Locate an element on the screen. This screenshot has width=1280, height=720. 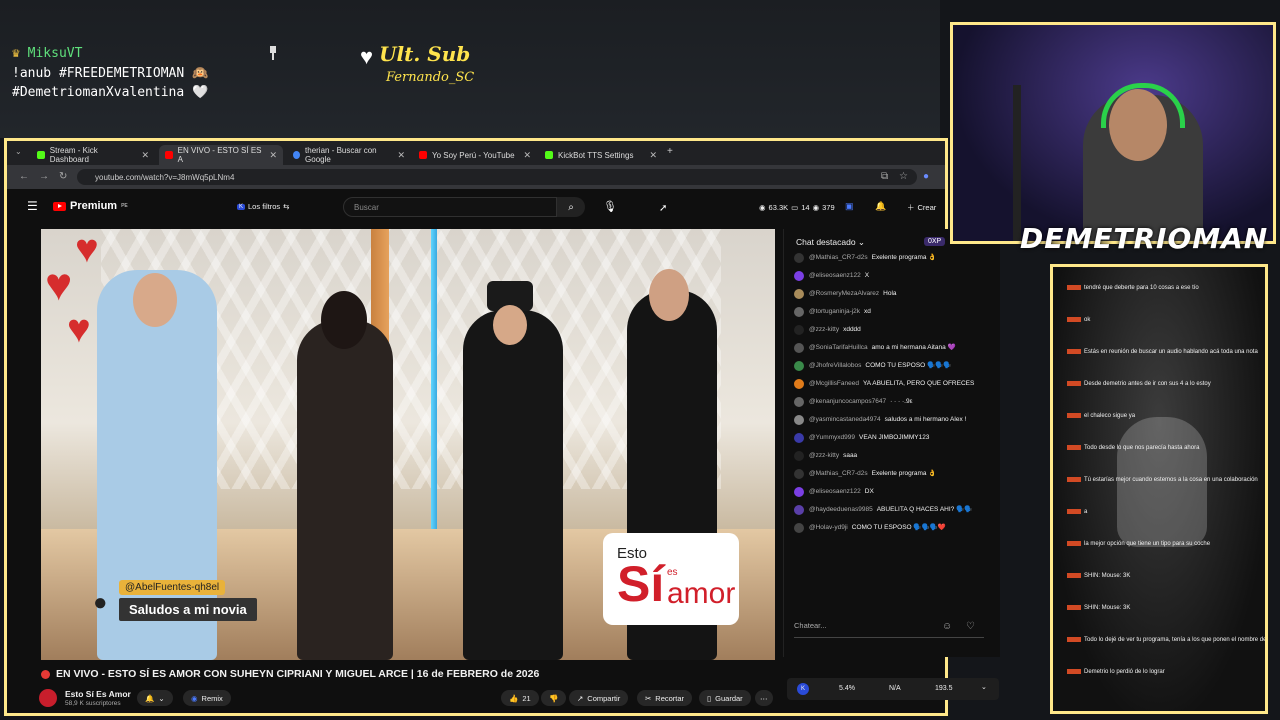
stat-cpu: 5.4% is located at coordinates (847, 688).